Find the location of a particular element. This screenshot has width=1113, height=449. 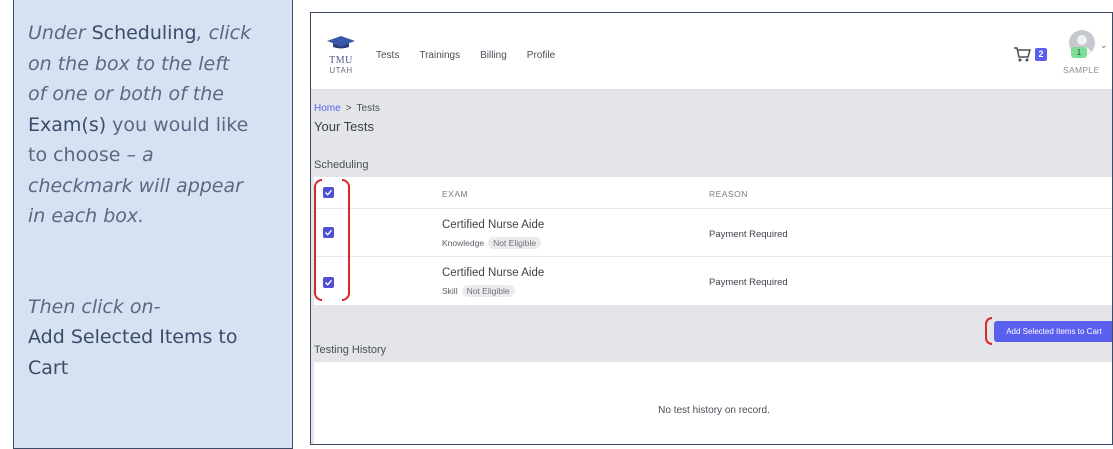

instruction-line: in each box. is located at coordinates (86, 216).